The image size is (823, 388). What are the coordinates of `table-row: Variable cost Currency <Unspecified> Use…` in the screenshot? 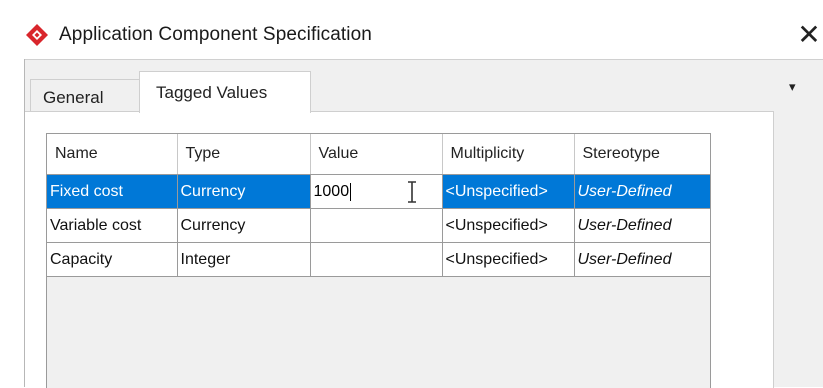 It's located at (378, 225).